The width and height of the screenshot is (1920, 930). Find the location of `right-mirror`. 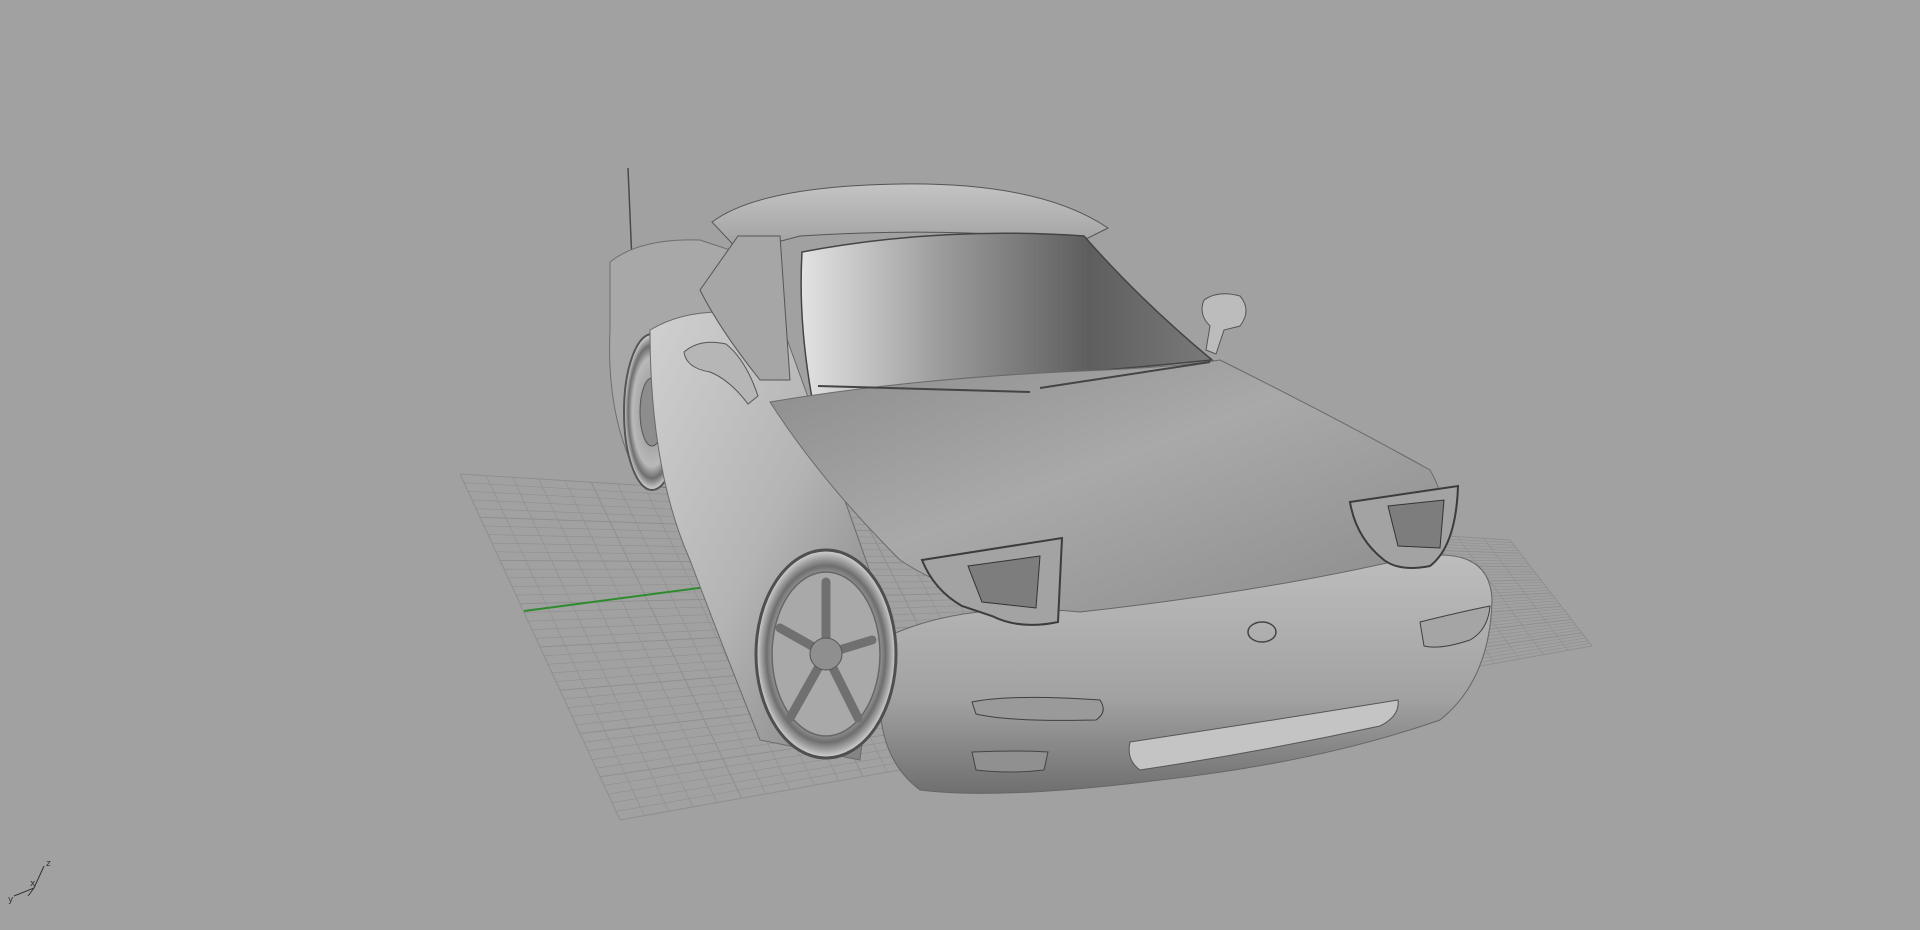

right-mirror is located at coordinates (1224, 324).